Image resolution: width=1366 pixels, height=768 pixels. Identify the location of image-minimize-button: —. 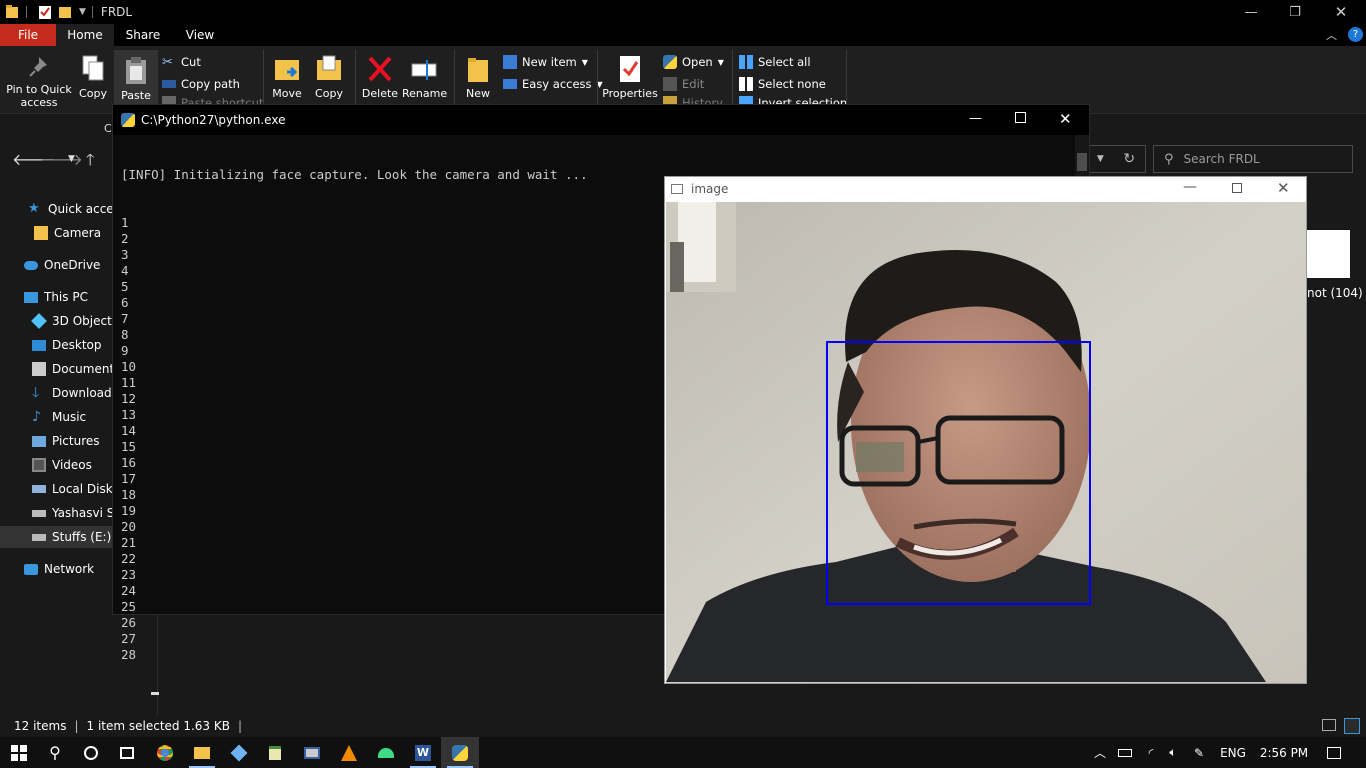
(1190, 187).